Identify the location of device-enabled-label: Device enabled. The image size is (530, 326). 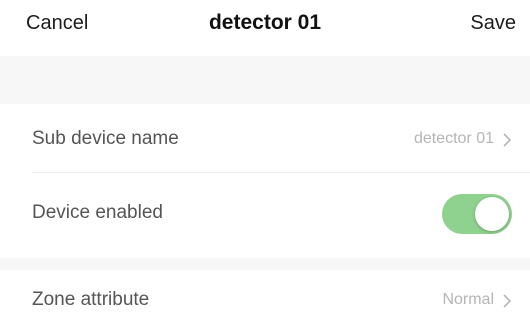
(97, 212).